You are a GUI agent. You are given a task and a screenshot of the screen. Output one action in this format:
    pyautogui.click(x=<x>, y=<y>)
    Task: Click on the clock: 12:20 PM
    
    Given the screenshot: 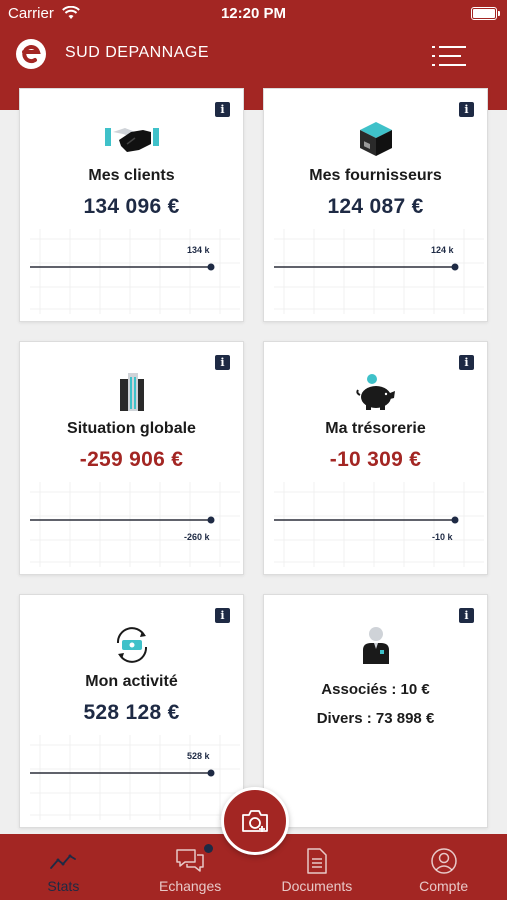 What is the action you would take?
    pyautogui.click(x=253, y=13)
    